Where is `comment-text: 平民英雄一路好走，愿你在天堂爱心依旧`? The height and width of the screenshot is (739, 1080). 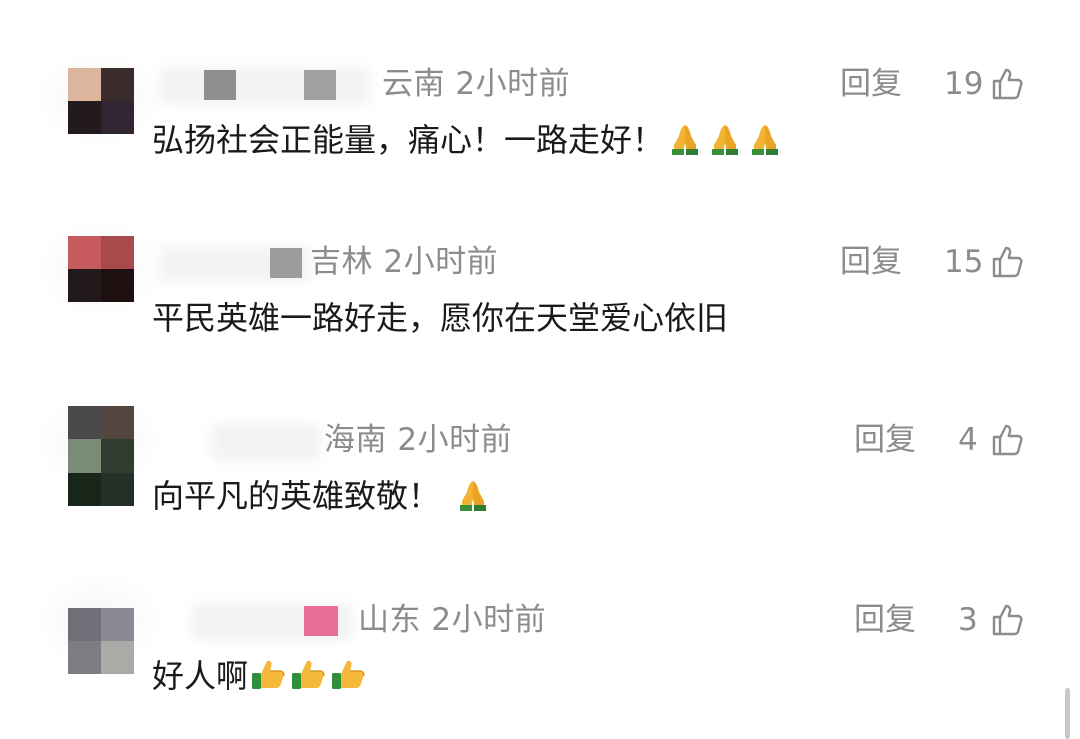
comment-text: 平民英雄一路好走，愿你在天堂爱心依旧 is located at coordinates (440, 318).